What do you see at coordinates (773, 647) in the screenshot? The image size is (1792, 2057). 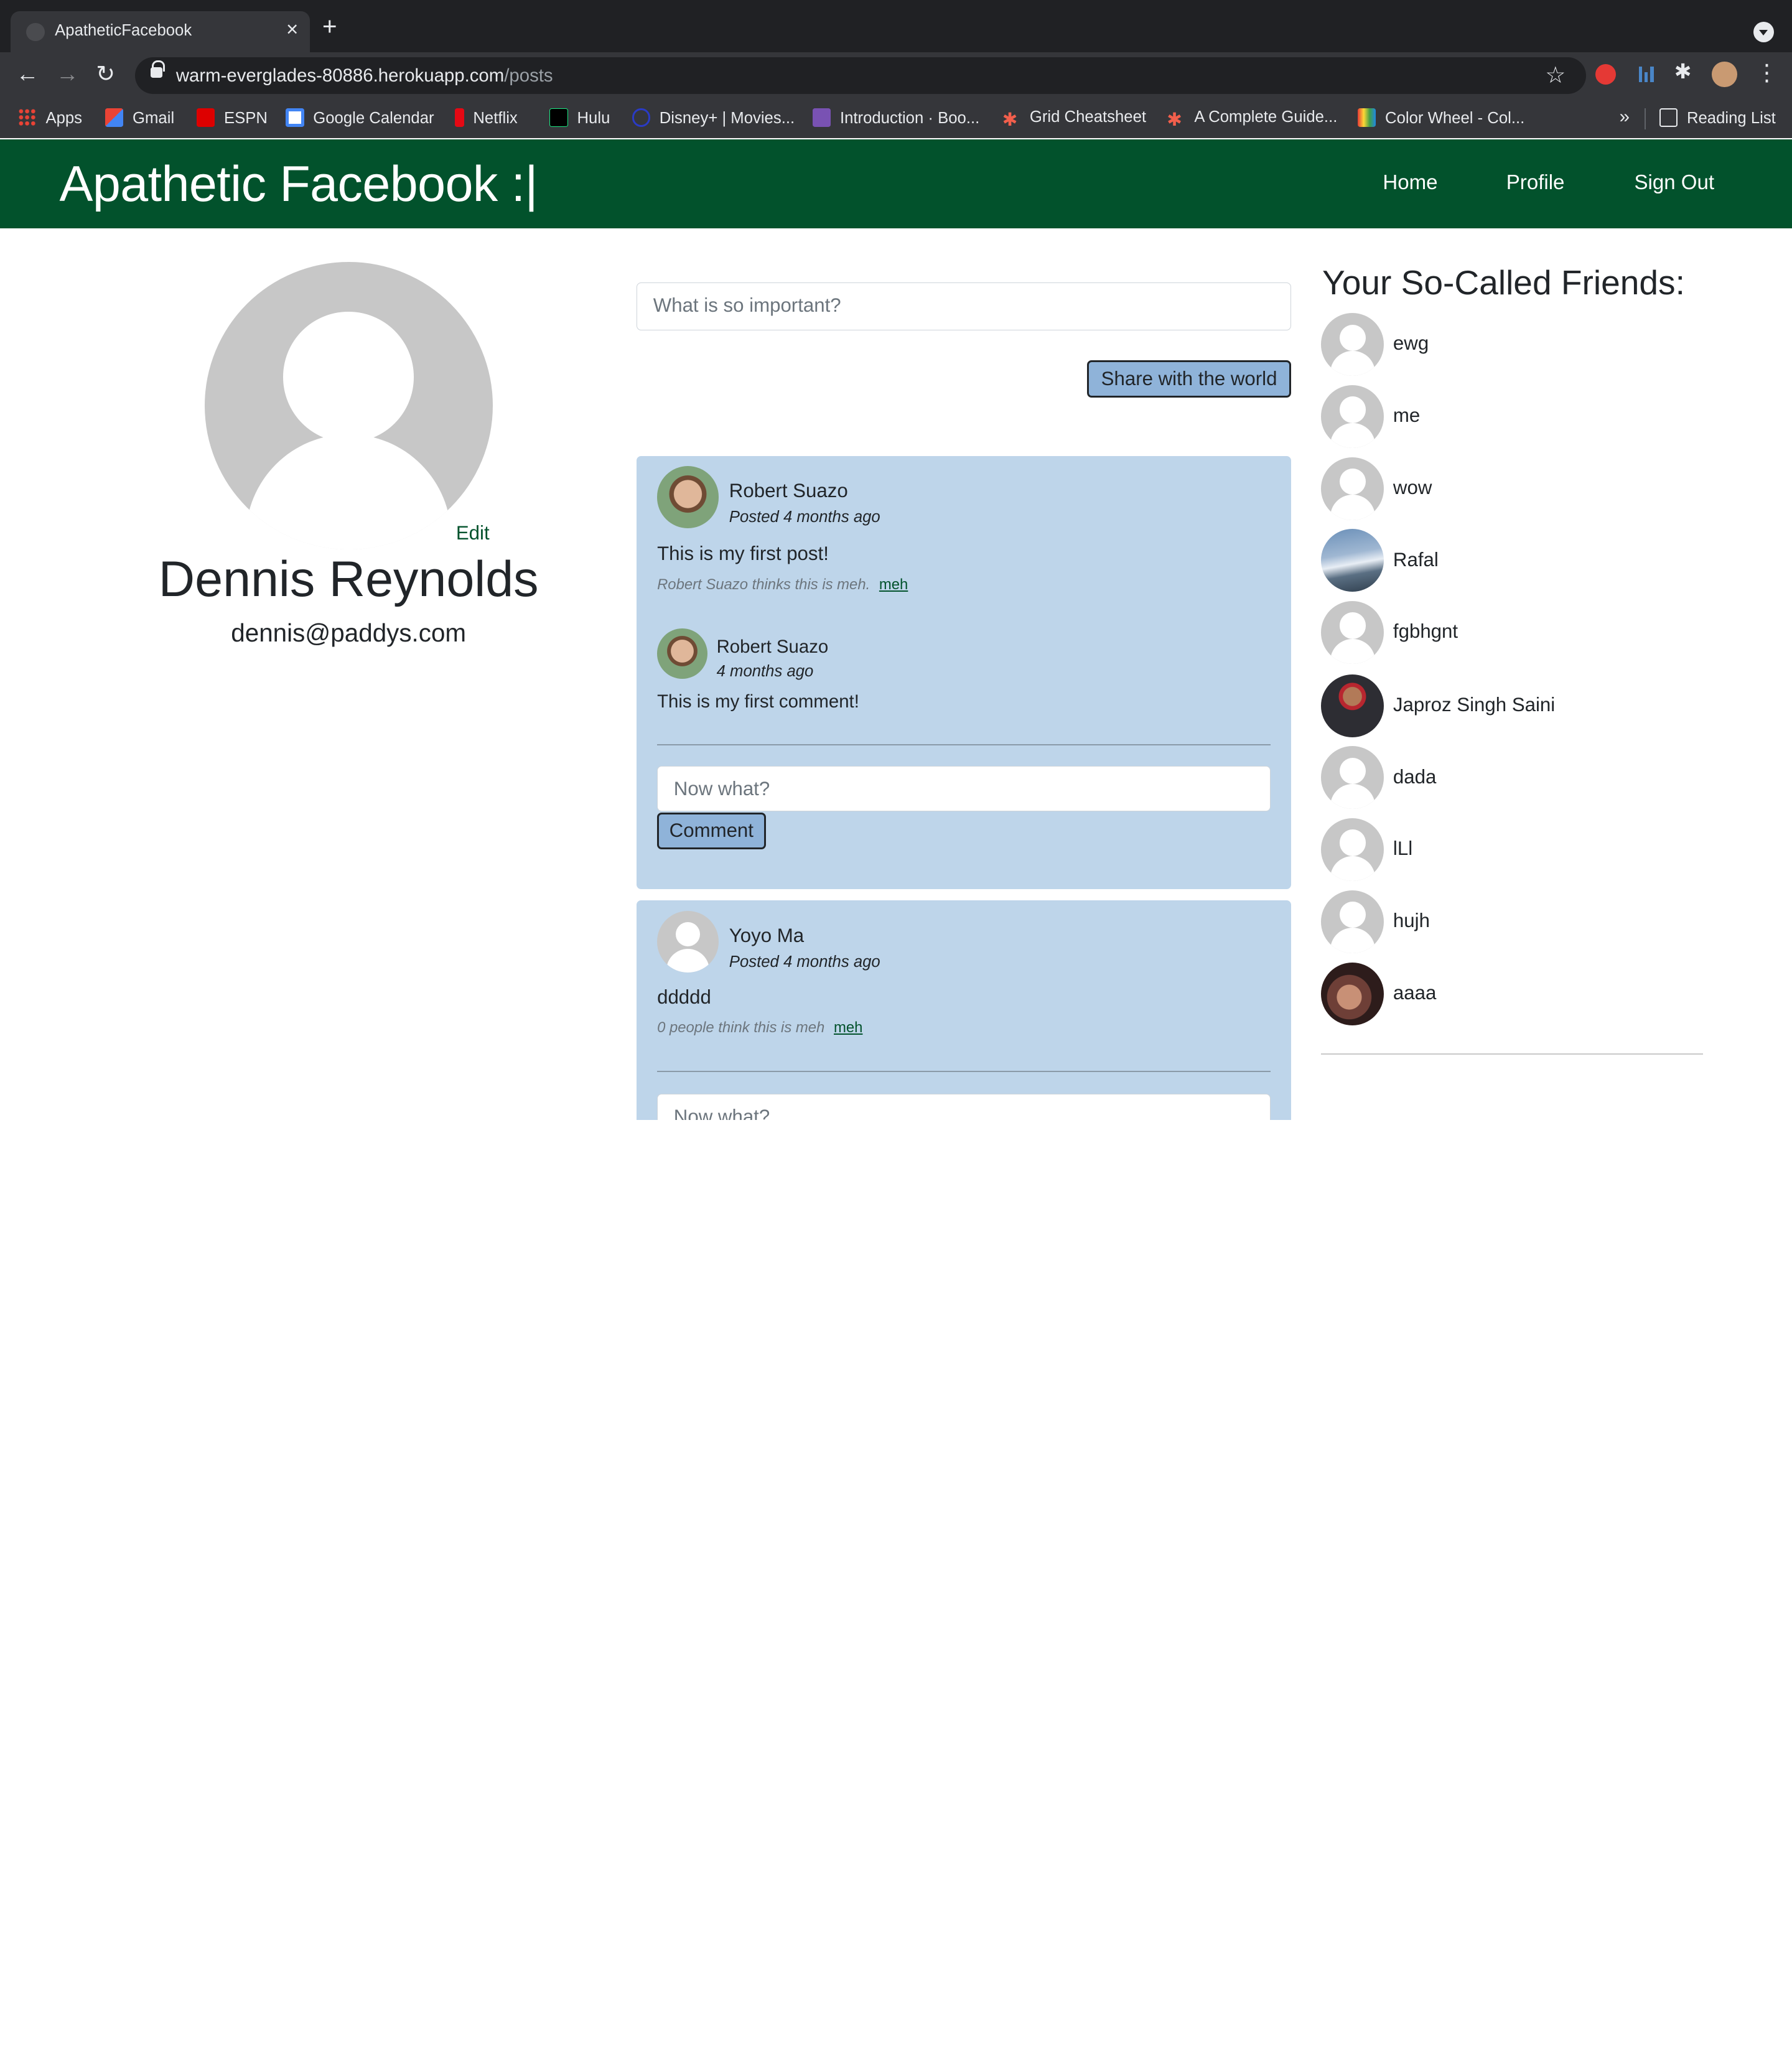 I see `comment-author: Robert Suazo` at bounding box center [773, 647].